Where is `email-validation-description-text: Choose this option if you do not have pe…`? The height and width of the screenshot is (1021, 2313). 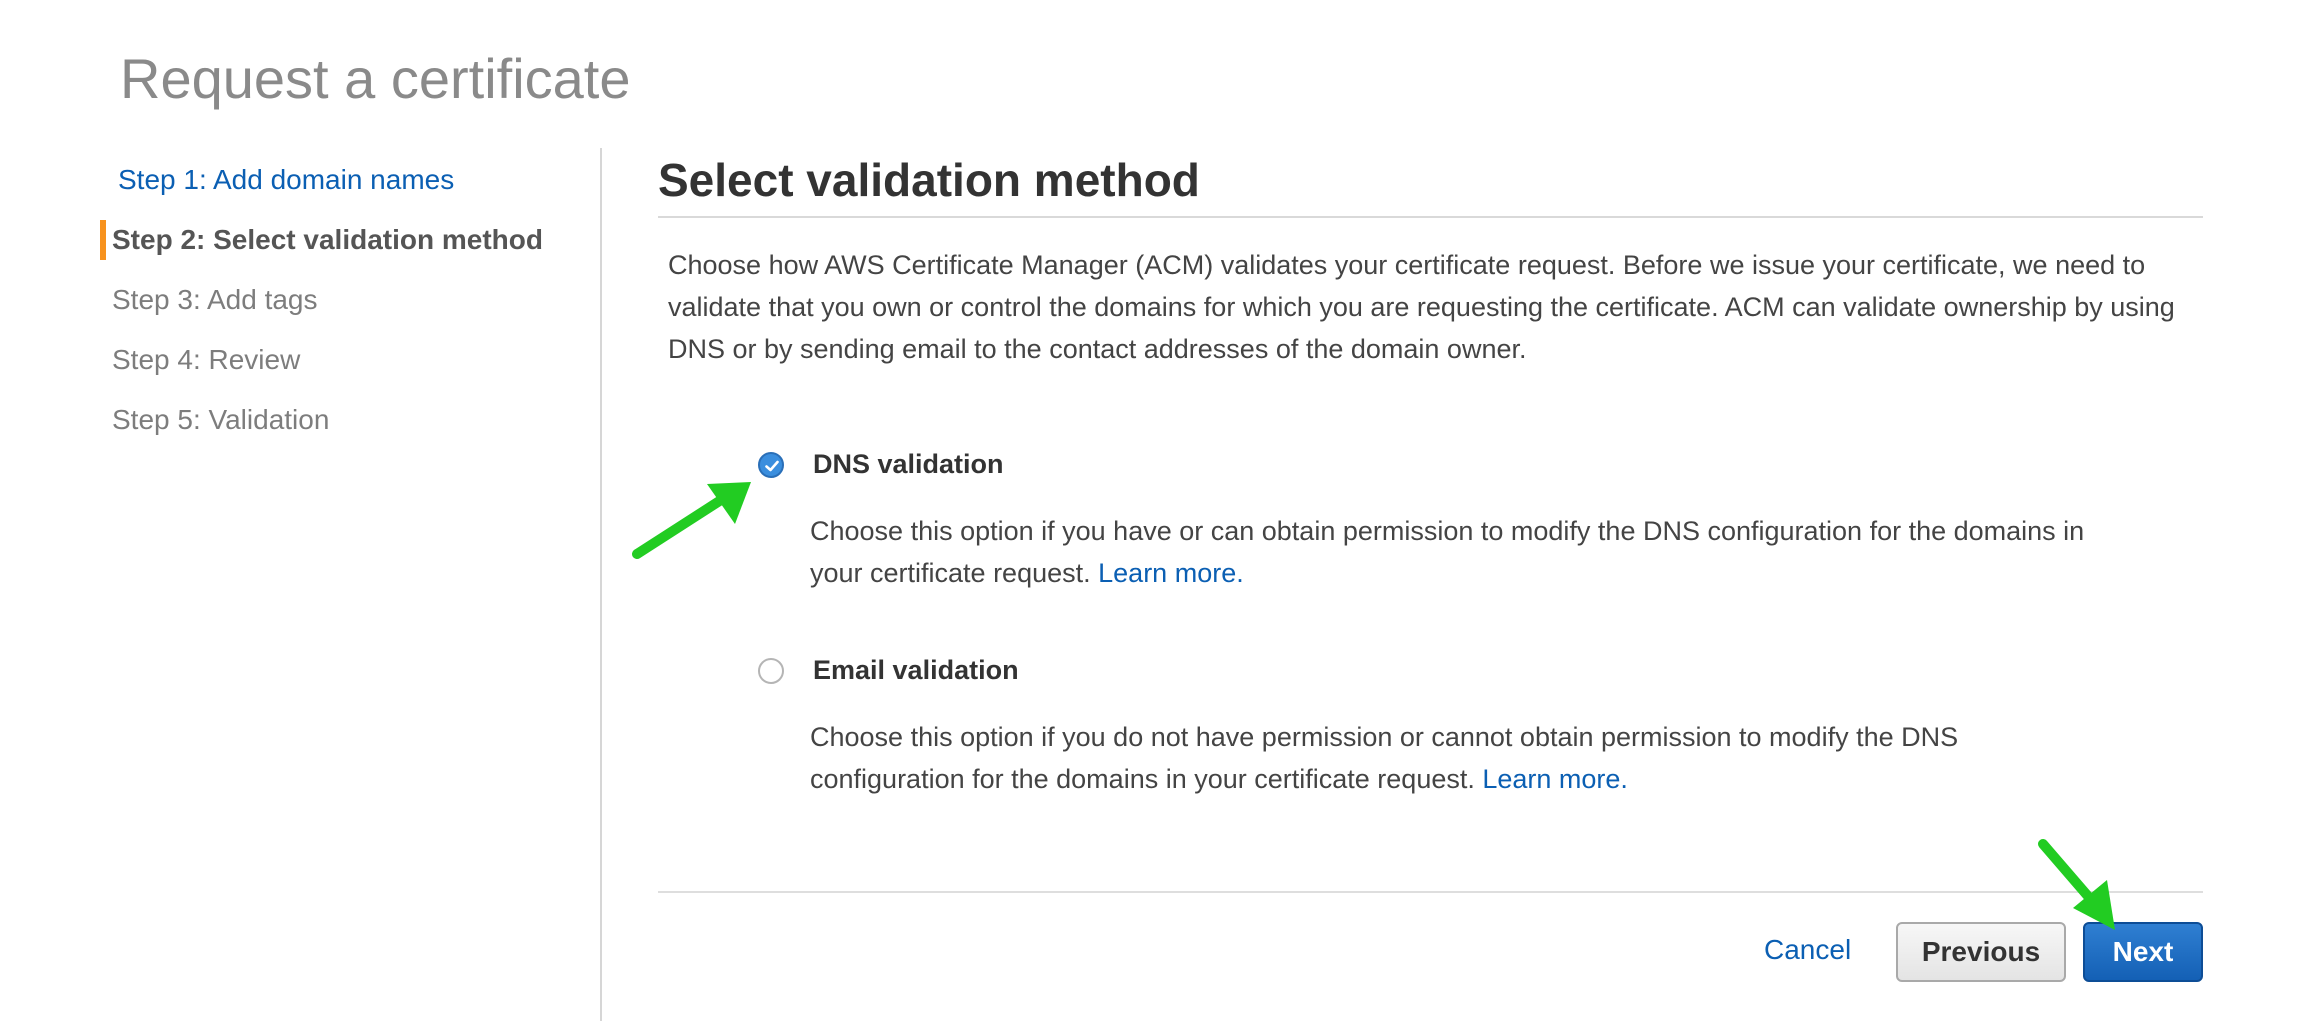
email-validation-description-text: Choose this option if you do not have pe… is located at coordinates (1384, 758).